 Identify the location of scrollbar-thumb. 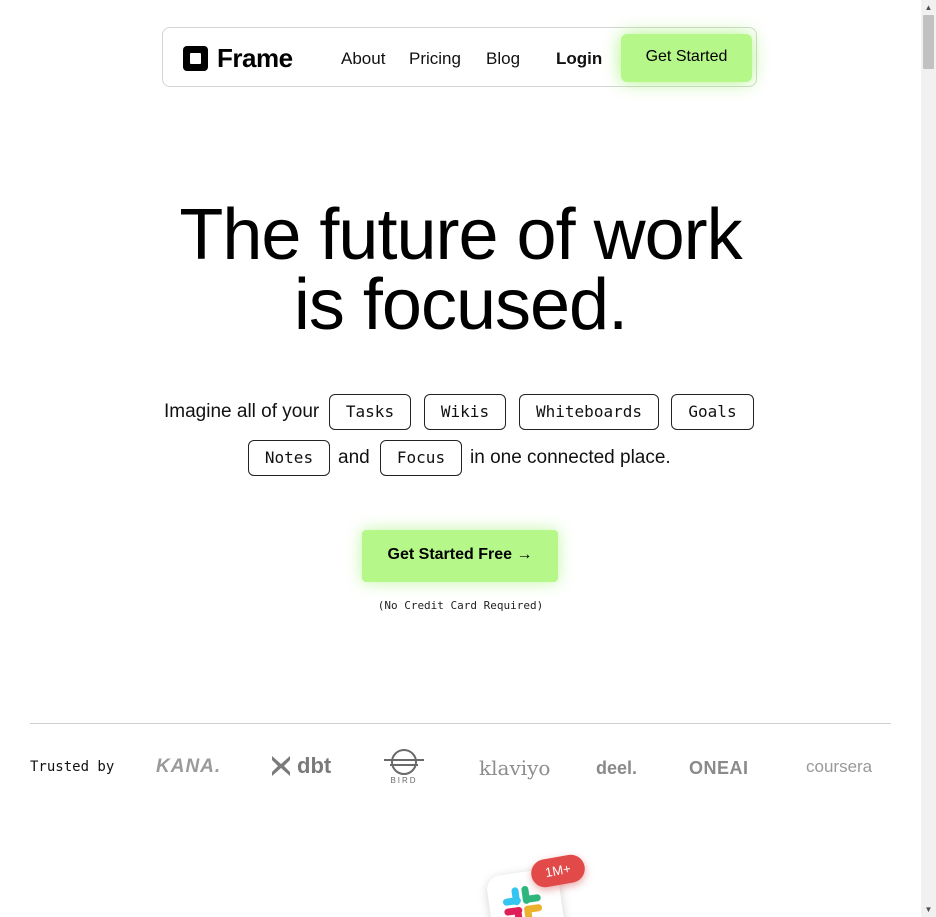
(928, 42).